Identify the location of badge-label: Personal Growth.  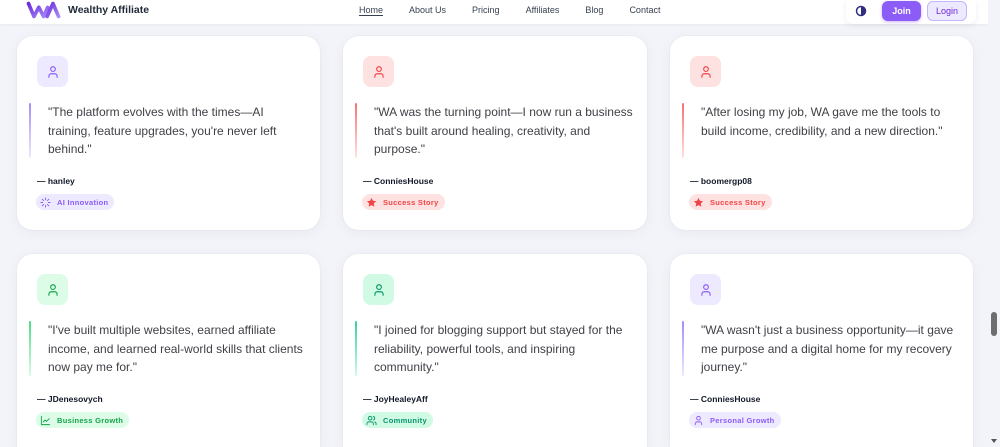
(742, 420).